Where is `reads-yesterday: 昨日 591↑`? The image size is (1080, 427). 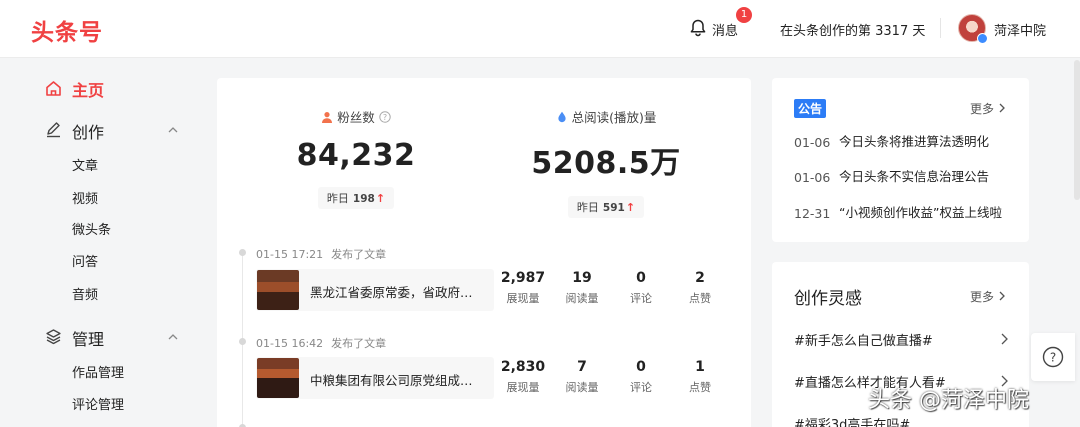
reads-yesterday: 昨日 591↑ is located at coordinates (606, 207).